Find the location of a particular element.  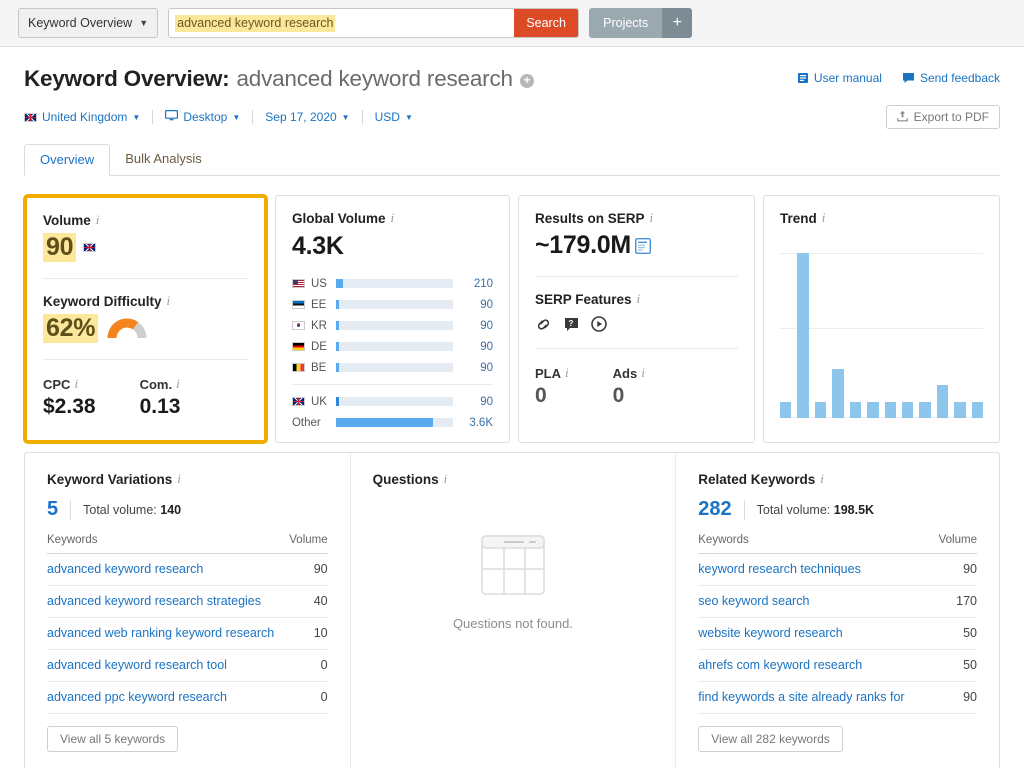

questions-label: Questions is located at coordinates (405, 479).